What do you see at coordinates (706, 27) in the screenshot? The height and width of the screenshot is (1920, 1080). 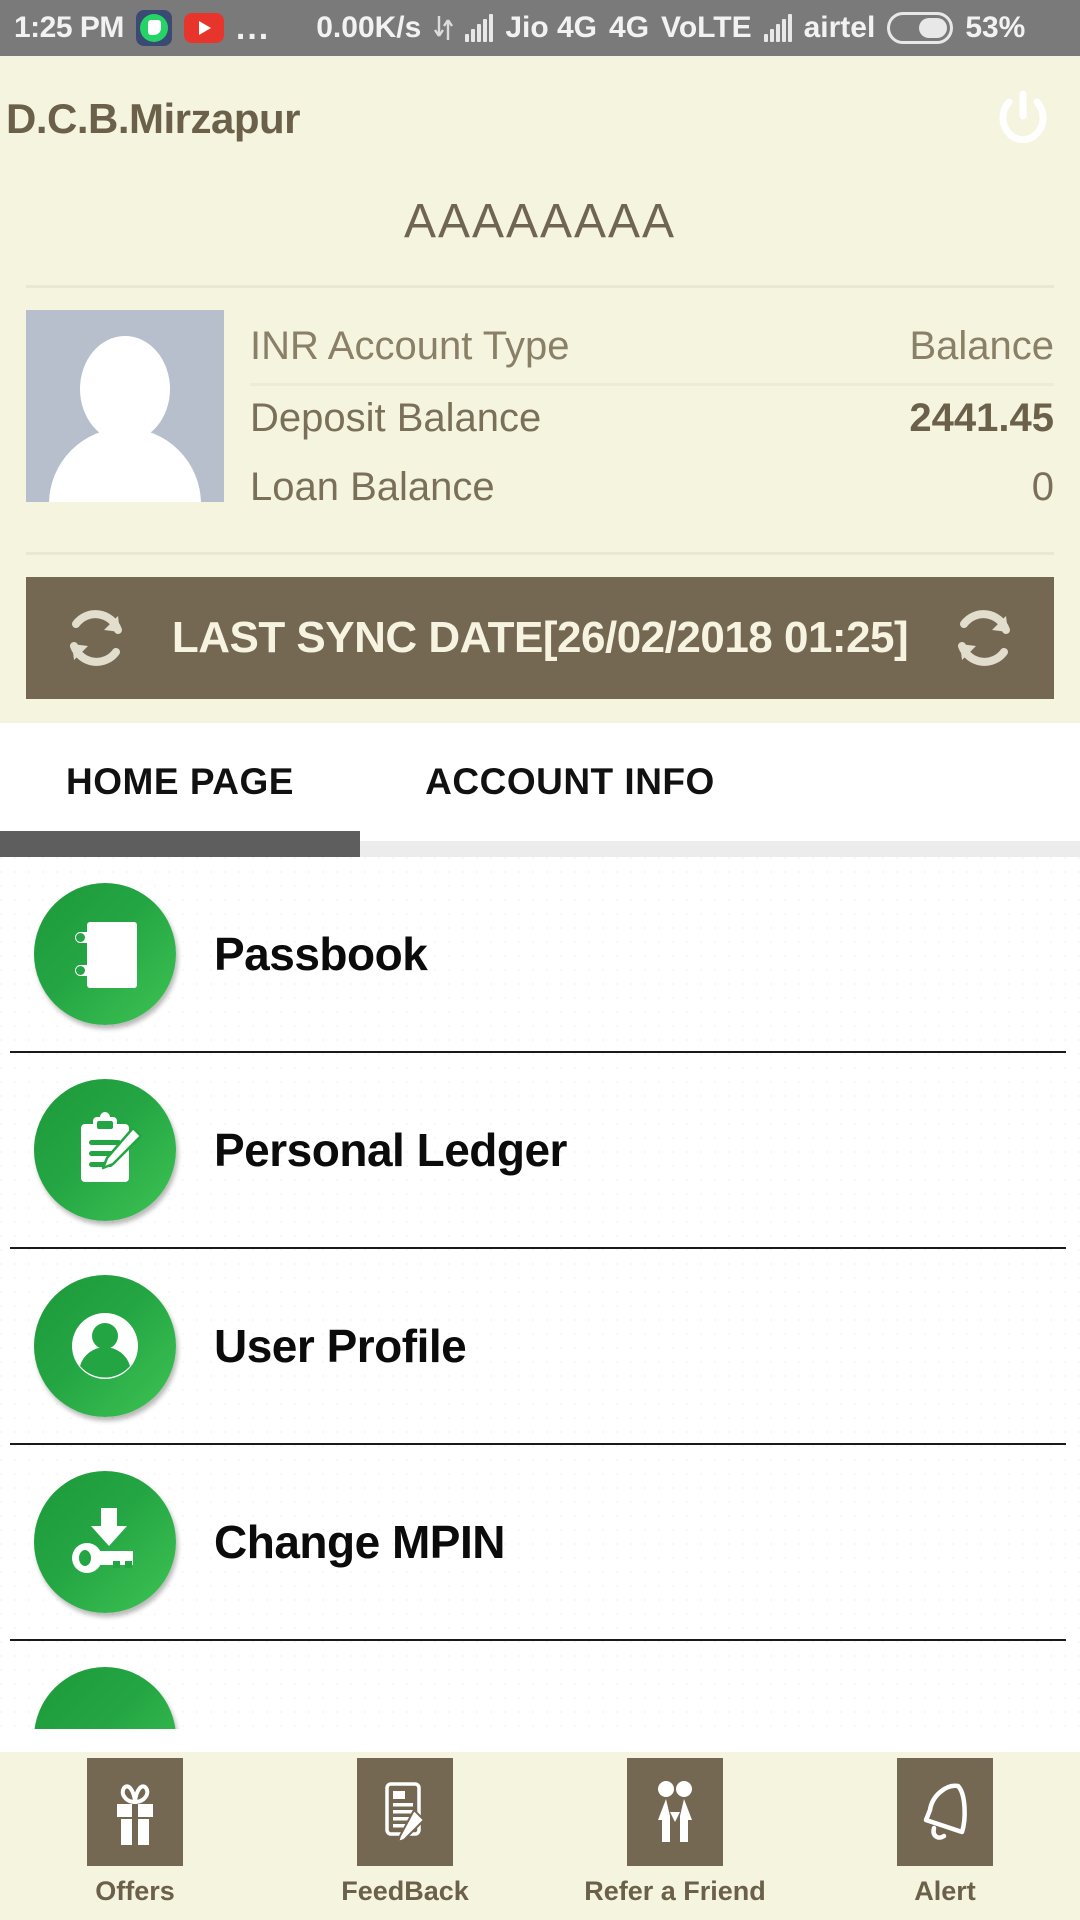 I see `volte-label: VoLTE` at bounding box center [706, 27].